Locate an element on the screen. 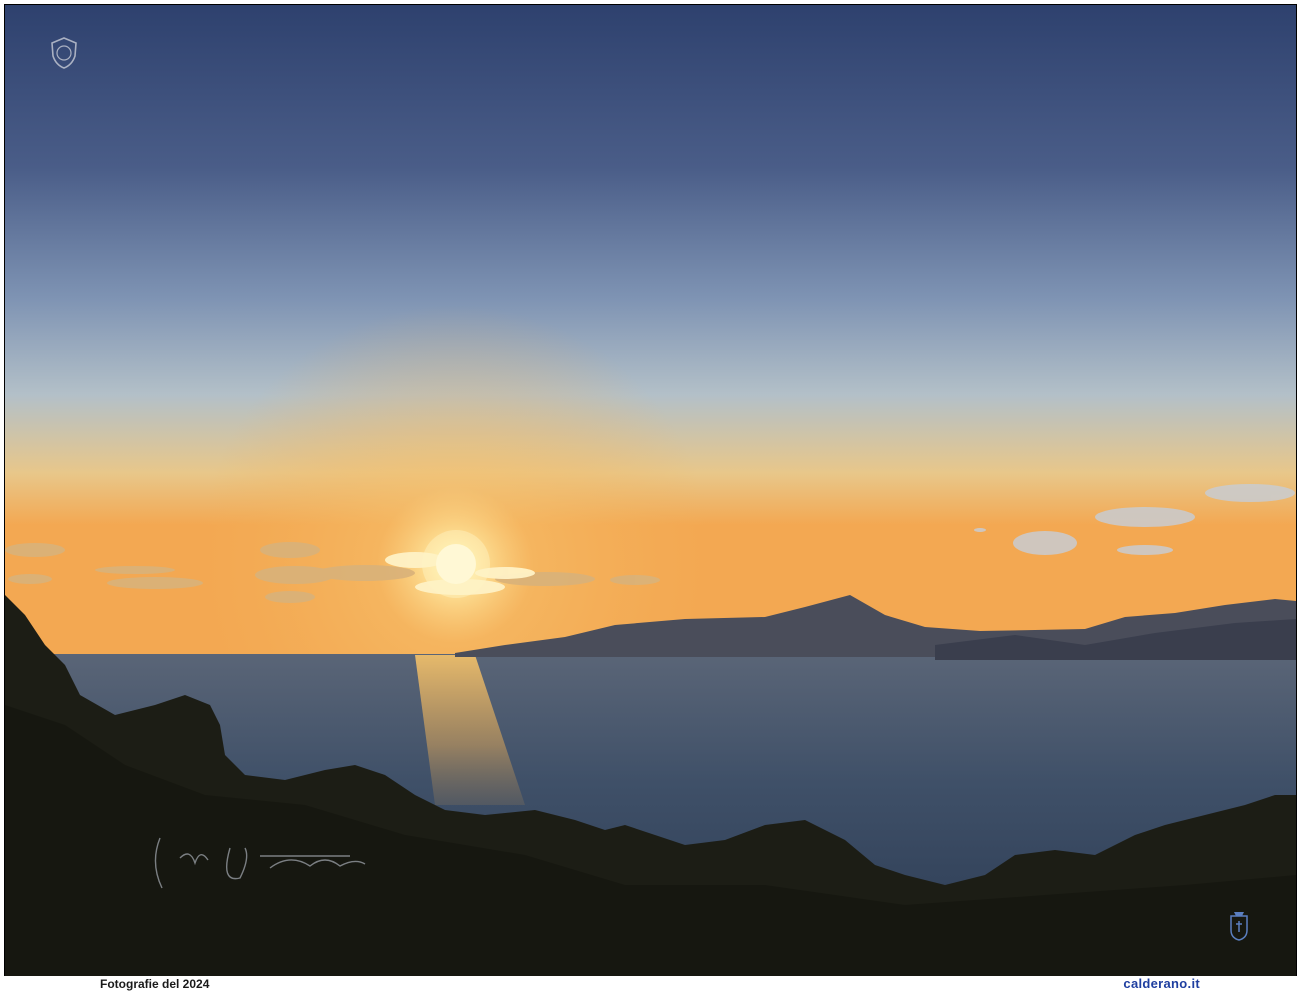  shield-badge-icon is located at coordinates (1239, 926).